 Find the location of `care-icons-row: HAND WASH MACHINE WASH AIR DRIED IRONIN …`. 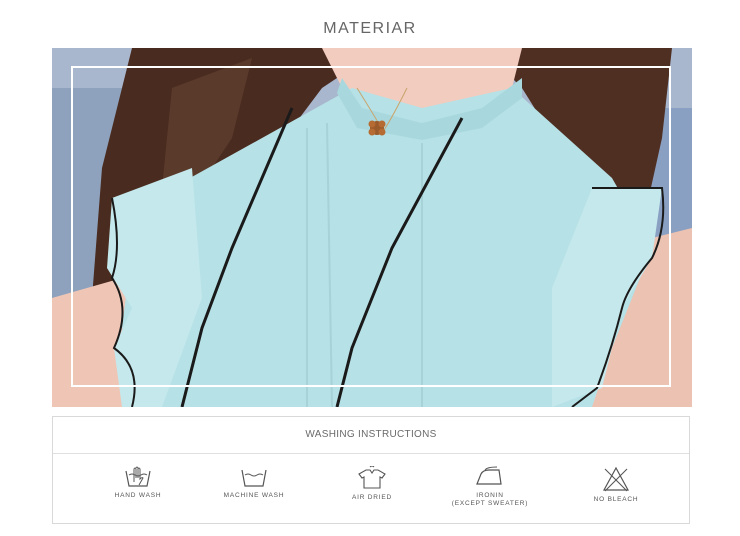

care-icons-row: HAND WASH MACHINE WASH AIR DRIED IRONIN … is located at coordinates (371, 489).